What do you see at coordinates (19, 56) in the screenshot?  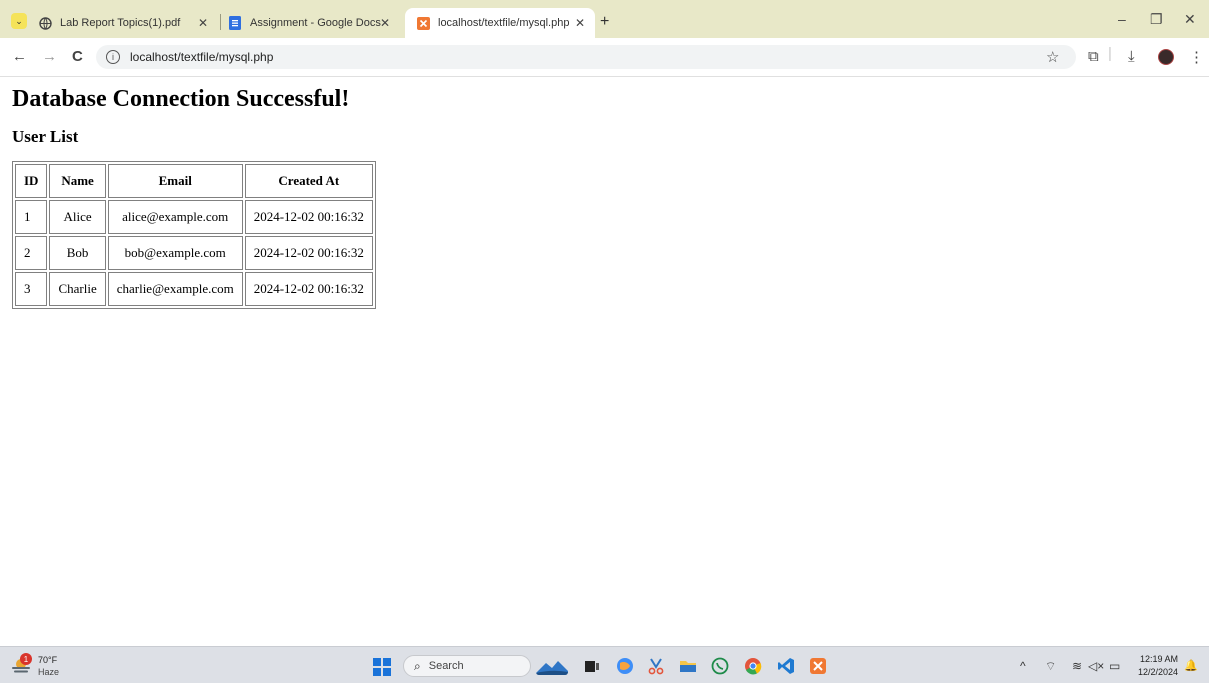 I see `back-button: ←` at bounding box center [19, 56].